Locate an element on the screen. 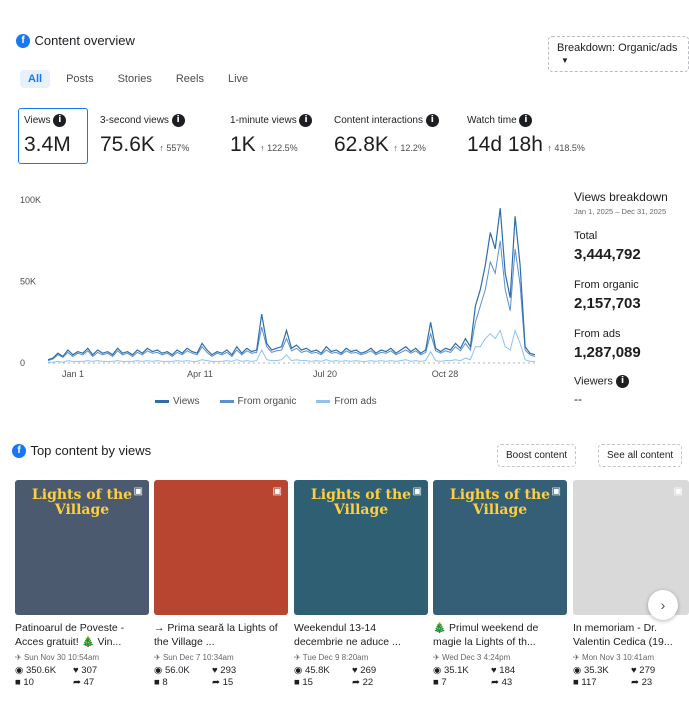 The image size is (689, 712). y-tick-label: 50K is located at coordinates (28, 282).